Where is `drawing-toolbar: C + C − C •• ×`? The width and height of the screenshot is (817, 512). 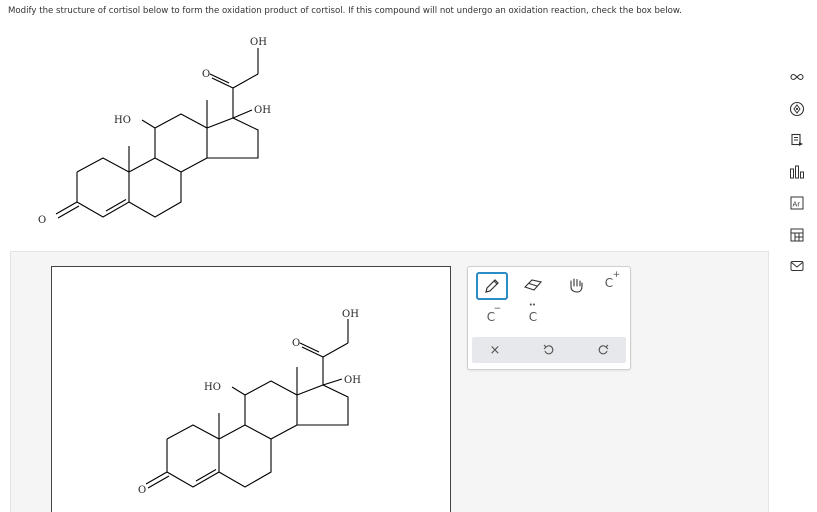
drawing-toolbar: C + C − C •• × is located at coordinates (549, 318).